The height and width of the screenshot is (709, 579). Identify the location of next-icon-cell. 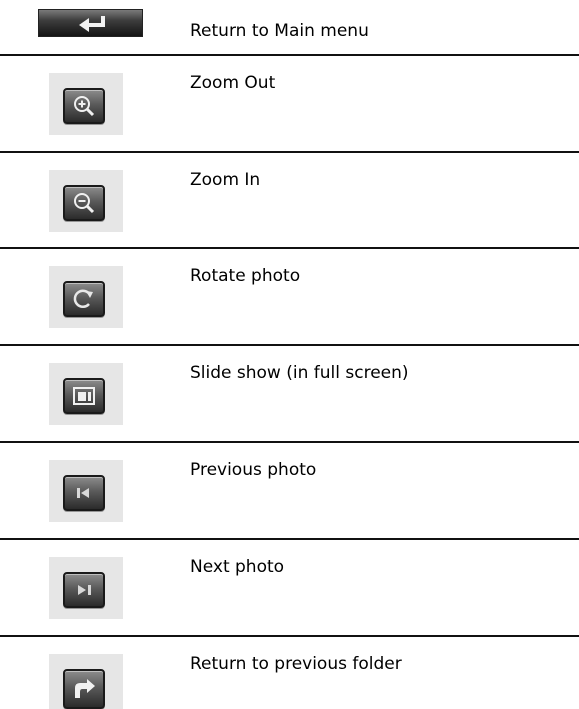
(86, 588).